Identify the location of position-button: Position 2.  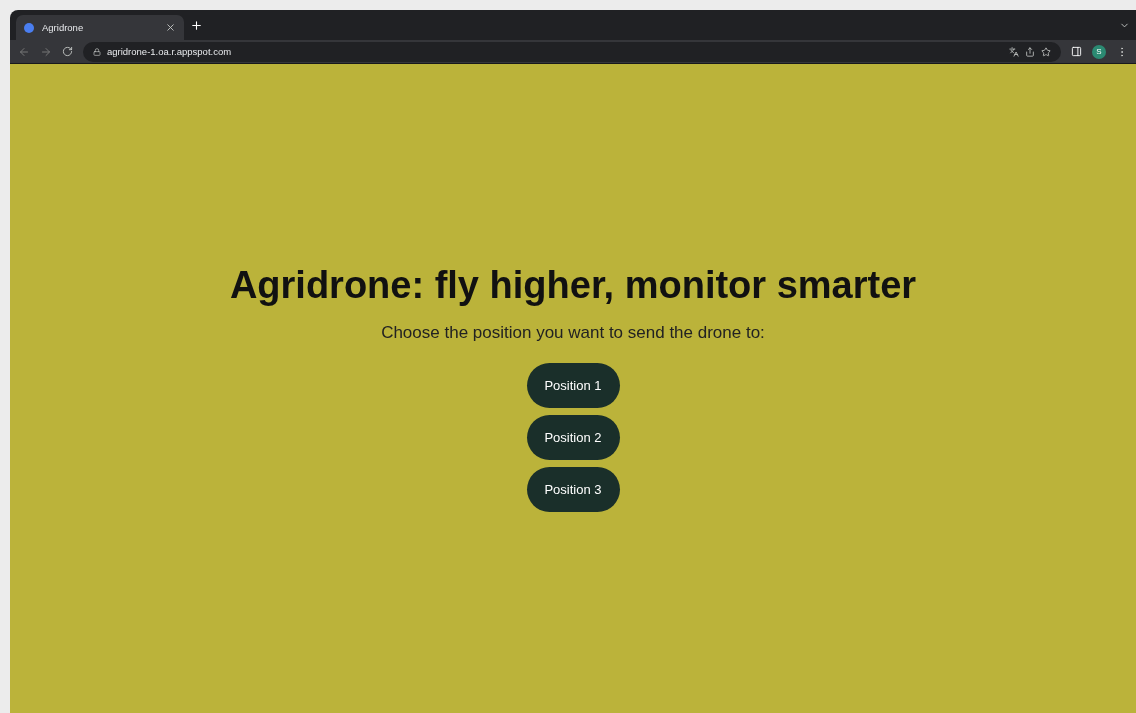
(573, 437).